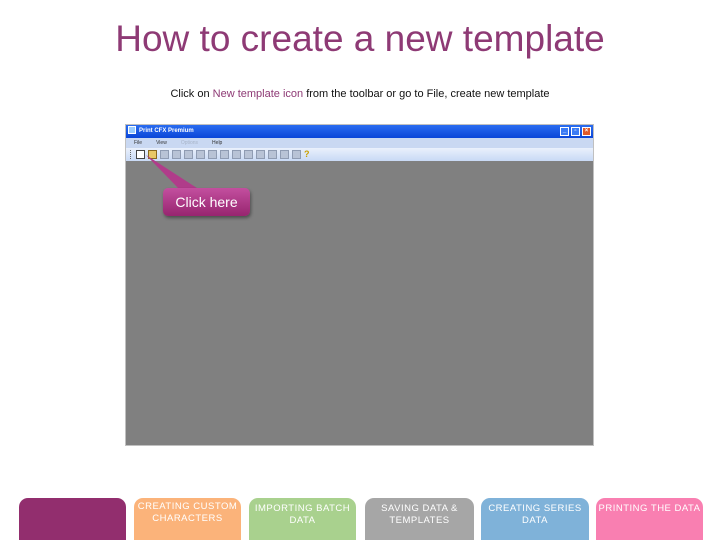  Describe the element at coordinates (419, 519) in the screenshot. I see `nav-tab-saving-data: SAVING DATA & TEMPLATES` at that location.